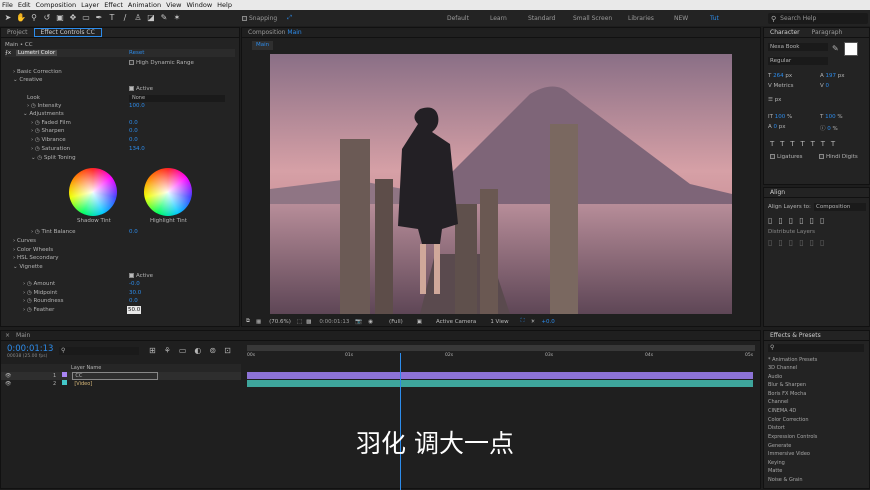 Image resolution: width=870 pixels, height=490 pixels. I want to click on magnification-icon: ⧉, so click(248, 321).